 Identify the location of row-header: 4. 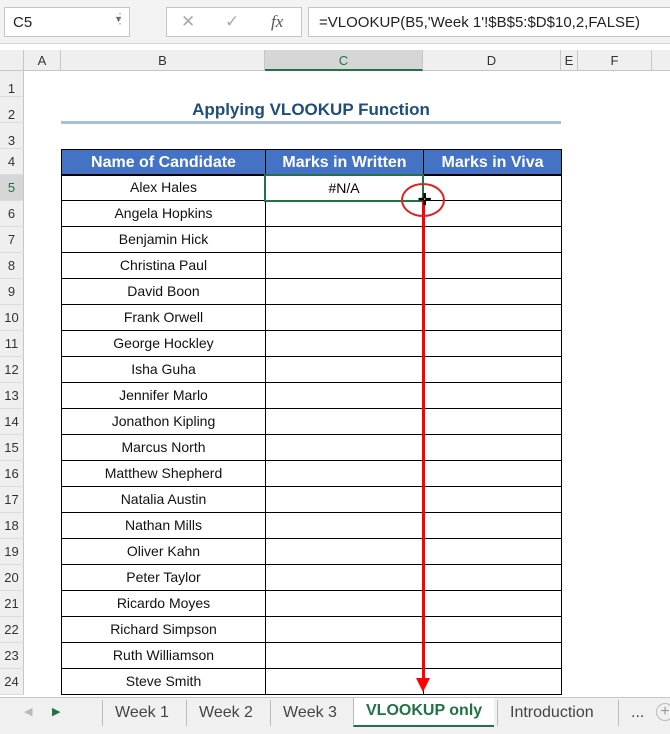
(12, 162).